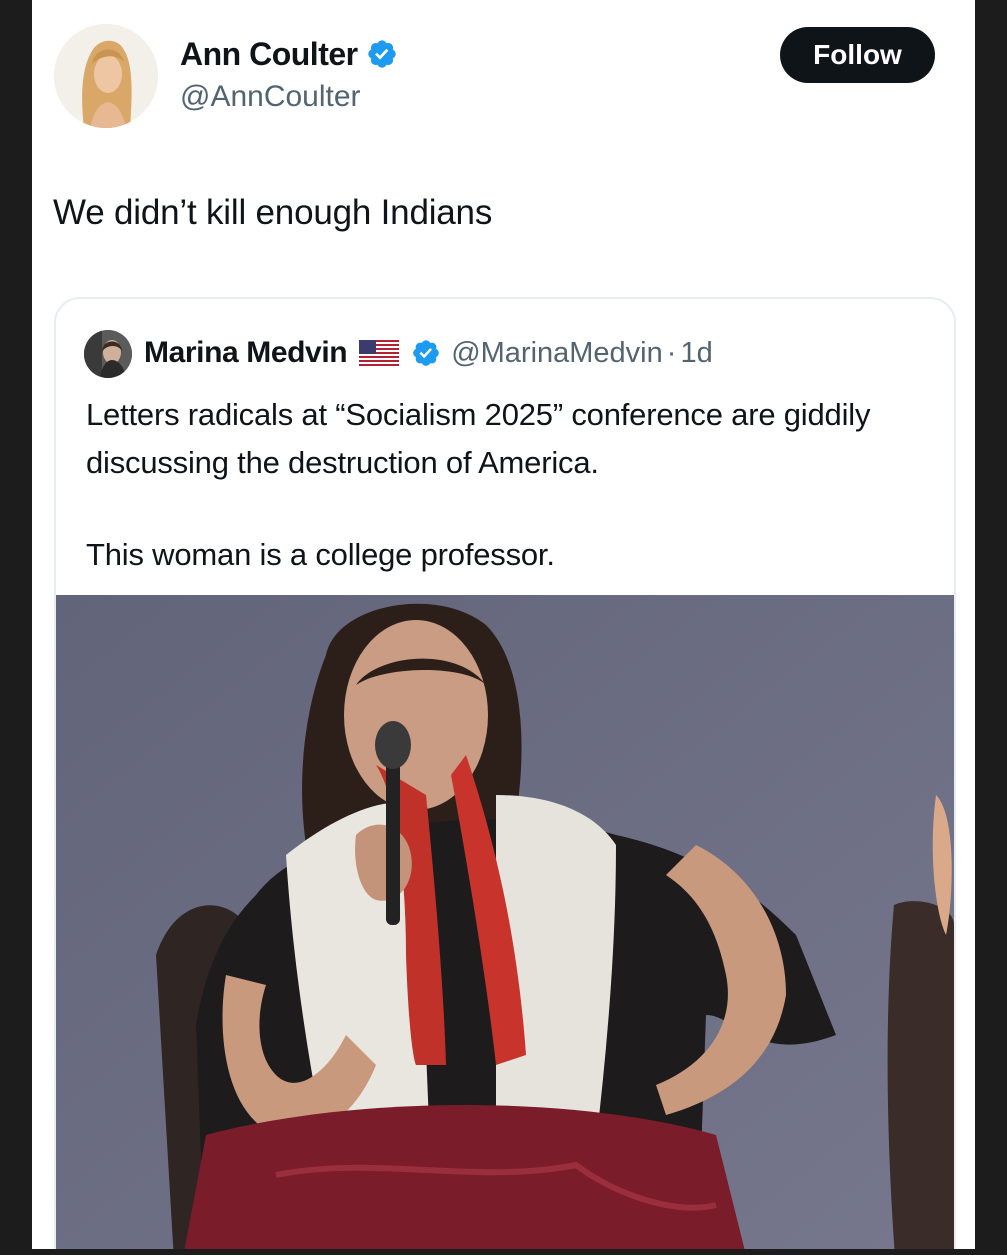 This screenshot has height=1255, width=1007. Describe the element at coordinates (269, 54) in the screenshot. I see `author-display-name: Ann Coulter` at that location.